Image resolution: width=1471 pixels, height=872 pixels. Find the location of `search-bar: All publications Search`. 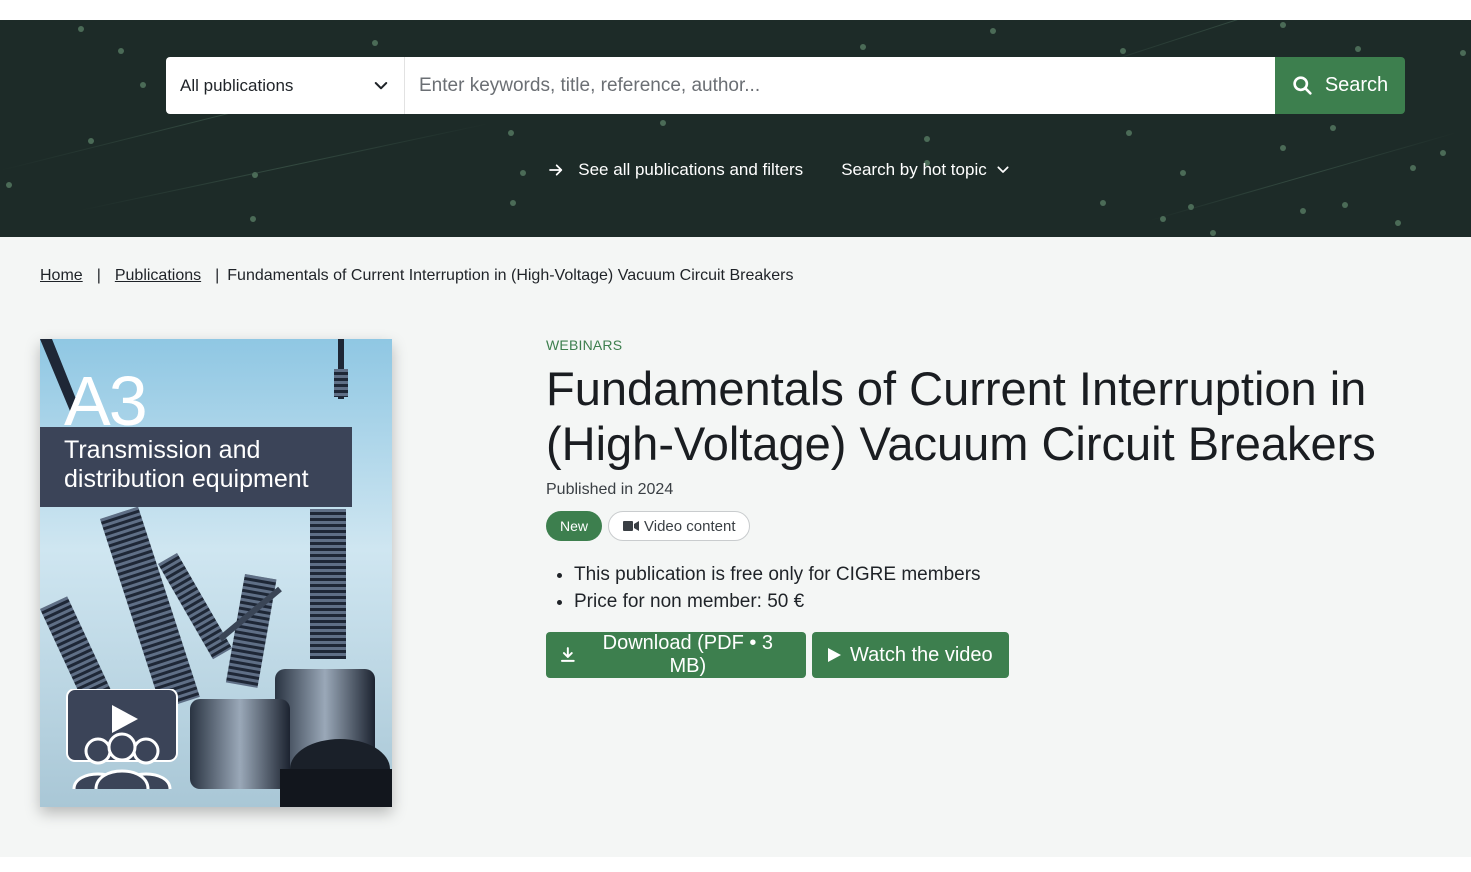

search-bar: All publications Search is located at coordinates (785, 85).